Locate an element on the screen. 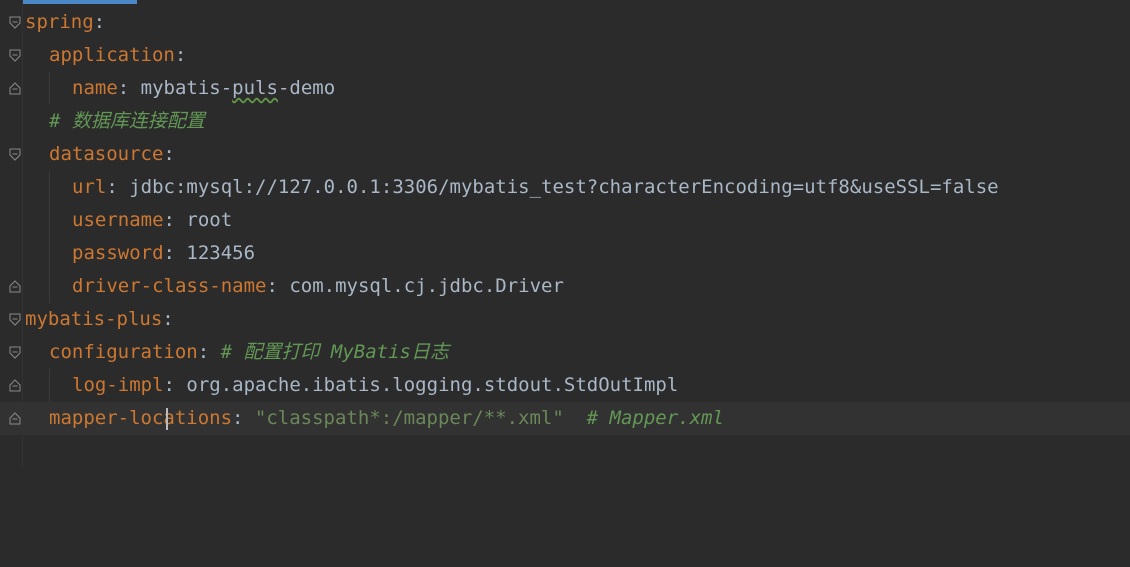 Image resolution: width=1130 pixels, height=567 pixels. yaml-value: com.mysql.cj.jdbc.Driver is located at coordinates (426, 286).